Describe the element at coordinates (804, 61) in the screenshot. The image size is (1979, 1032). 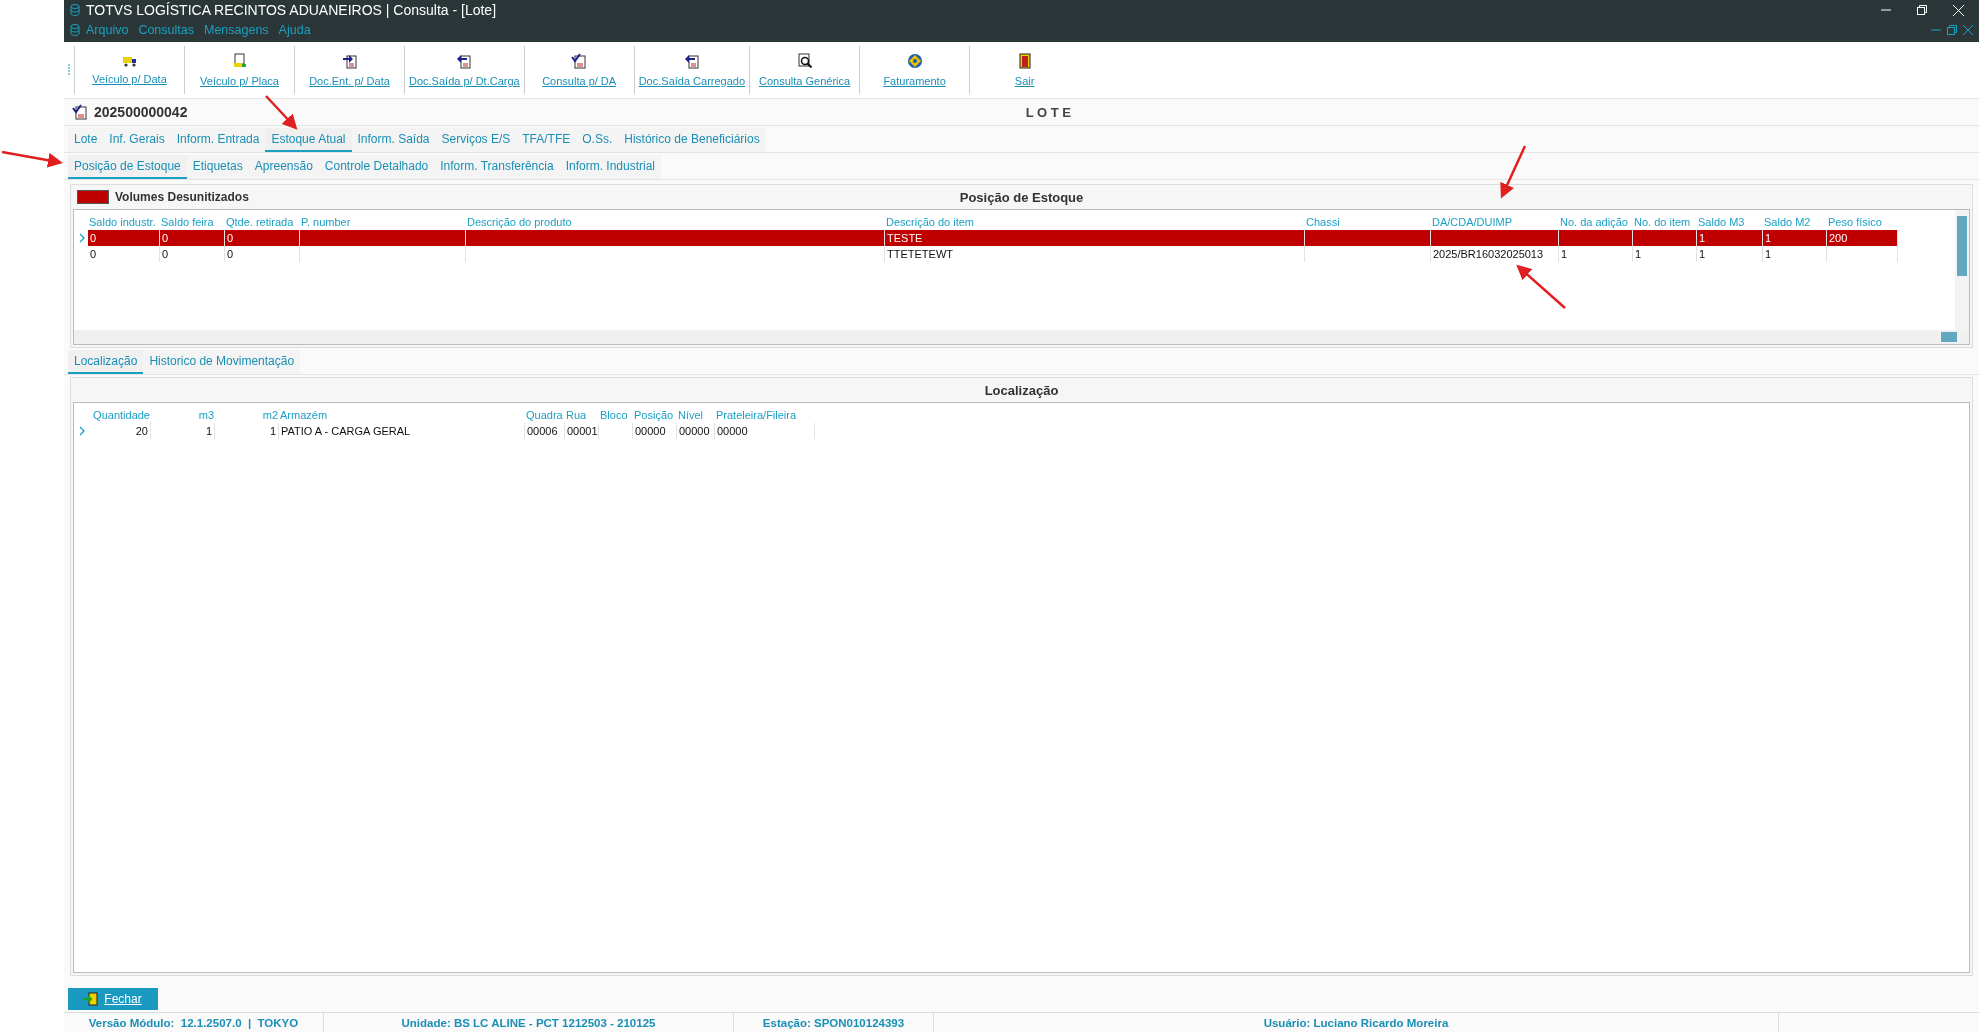
I see `search-icon` at that location.